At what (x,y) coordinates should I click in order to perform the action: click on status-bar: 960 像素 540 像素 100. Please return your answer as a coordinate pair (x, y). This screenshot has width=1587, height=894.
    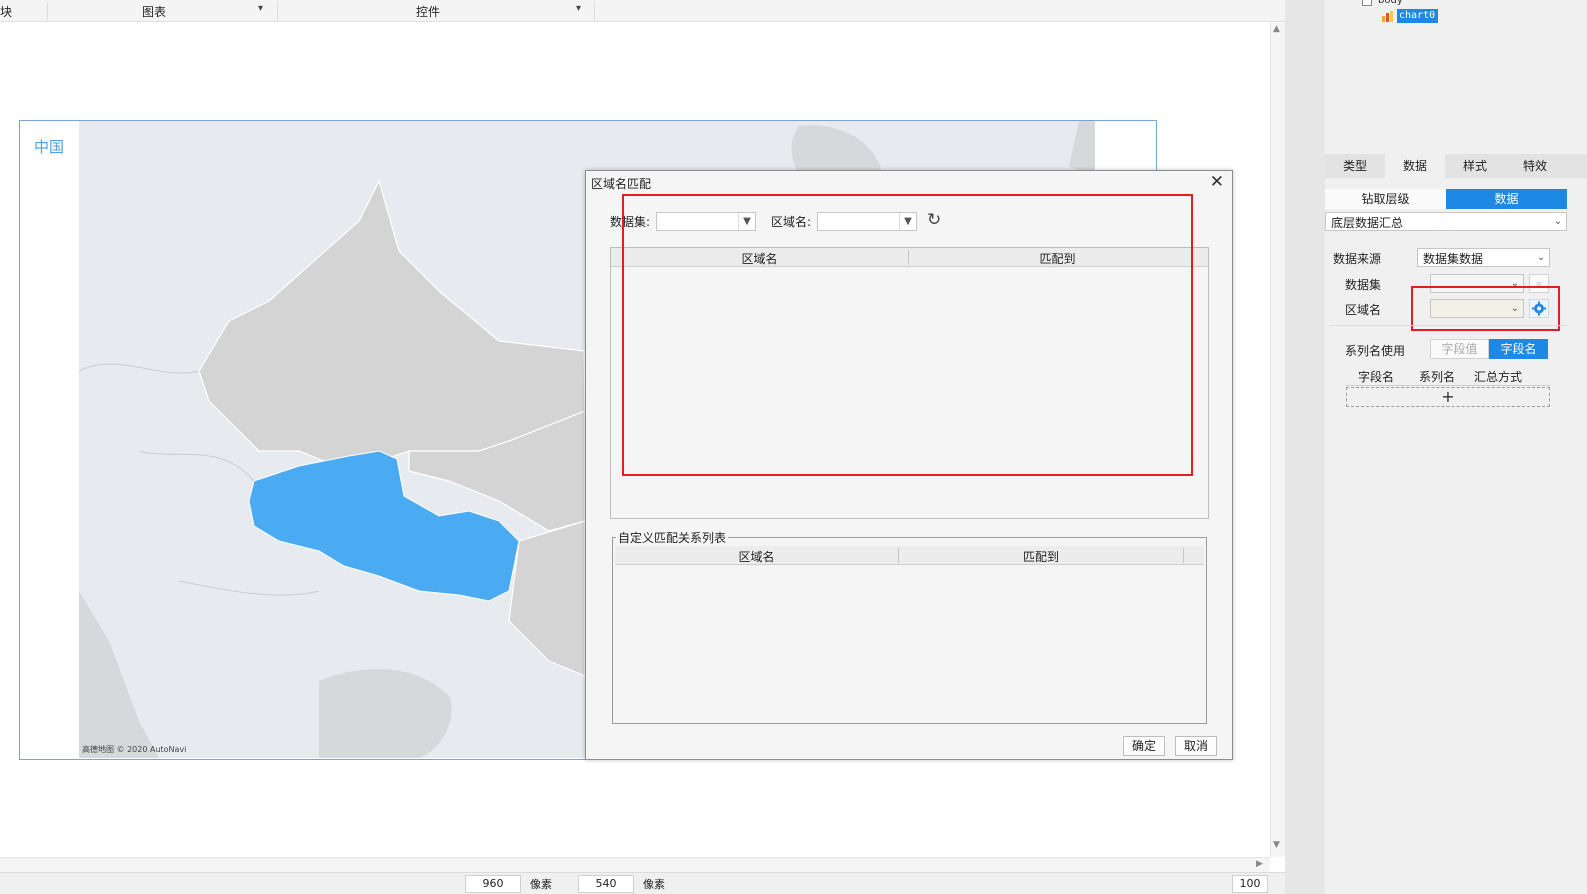
    Looking at the image, I should click on (642, 883).